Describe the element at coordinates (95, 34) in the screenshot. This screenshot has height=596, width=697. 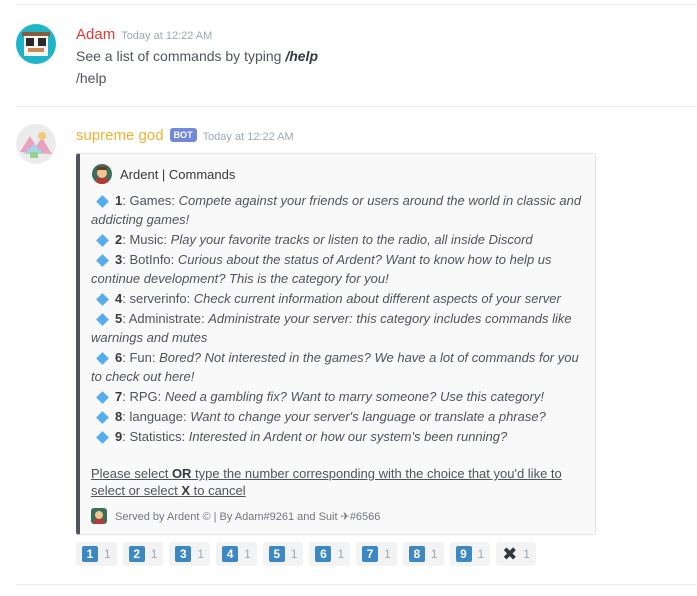
I see `username-adam: Adam` at that location.